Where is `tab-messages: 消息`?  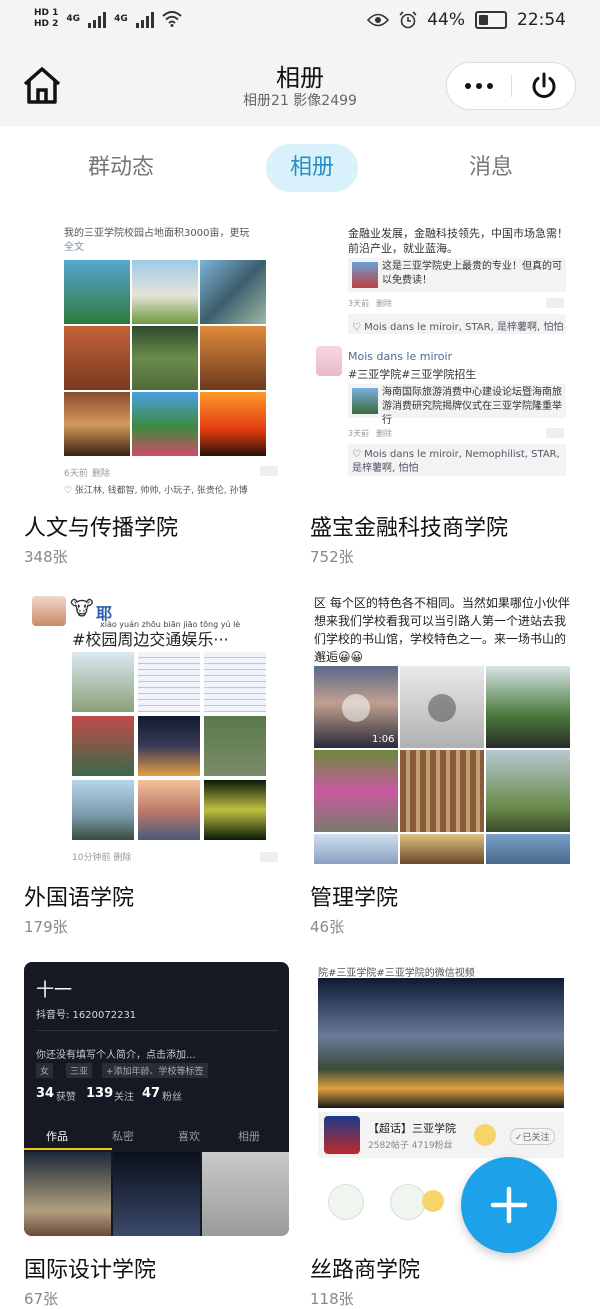
tab-messages: 消息 is located at coordinates (491, 168).